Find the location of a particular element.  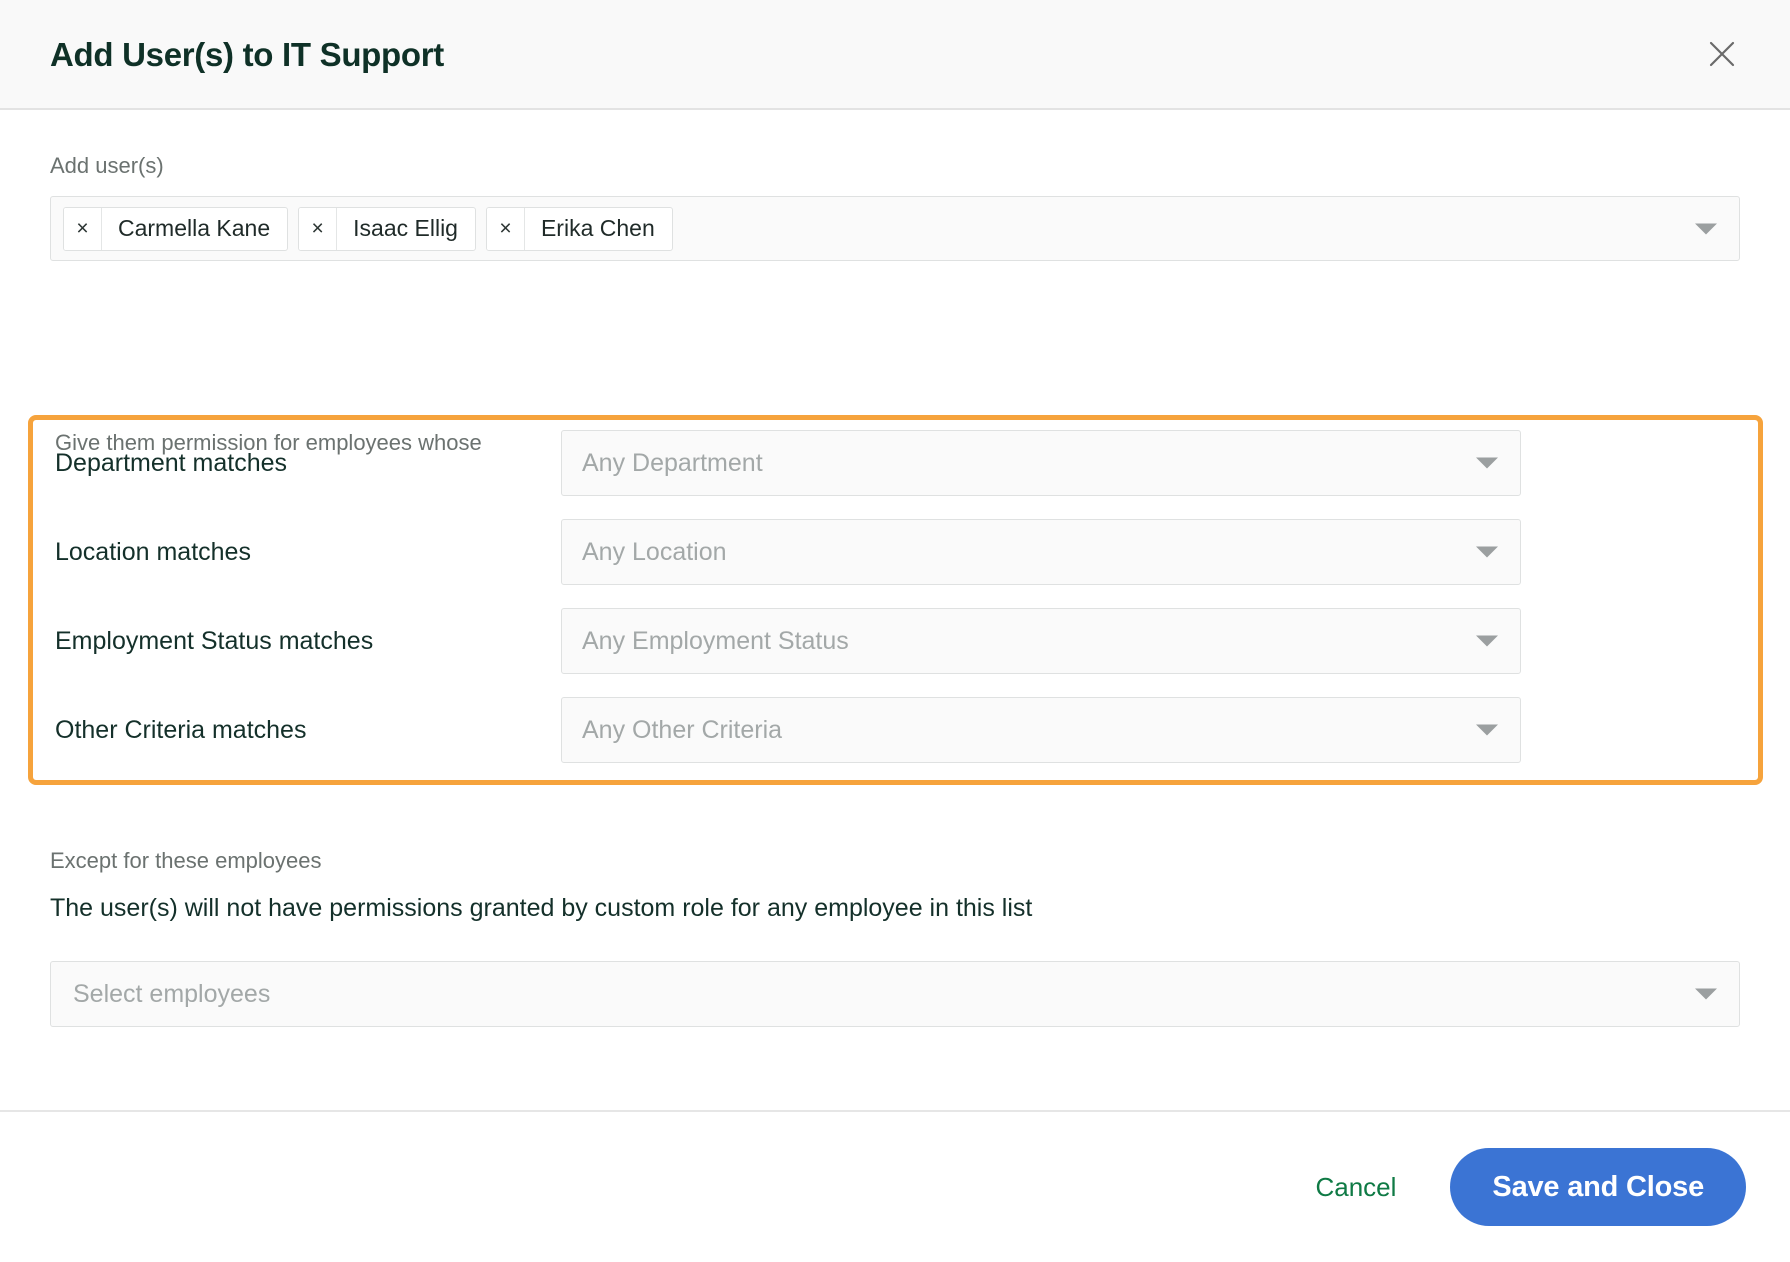

user-chip: × Erika Chen is located at coordinates (579, 228).